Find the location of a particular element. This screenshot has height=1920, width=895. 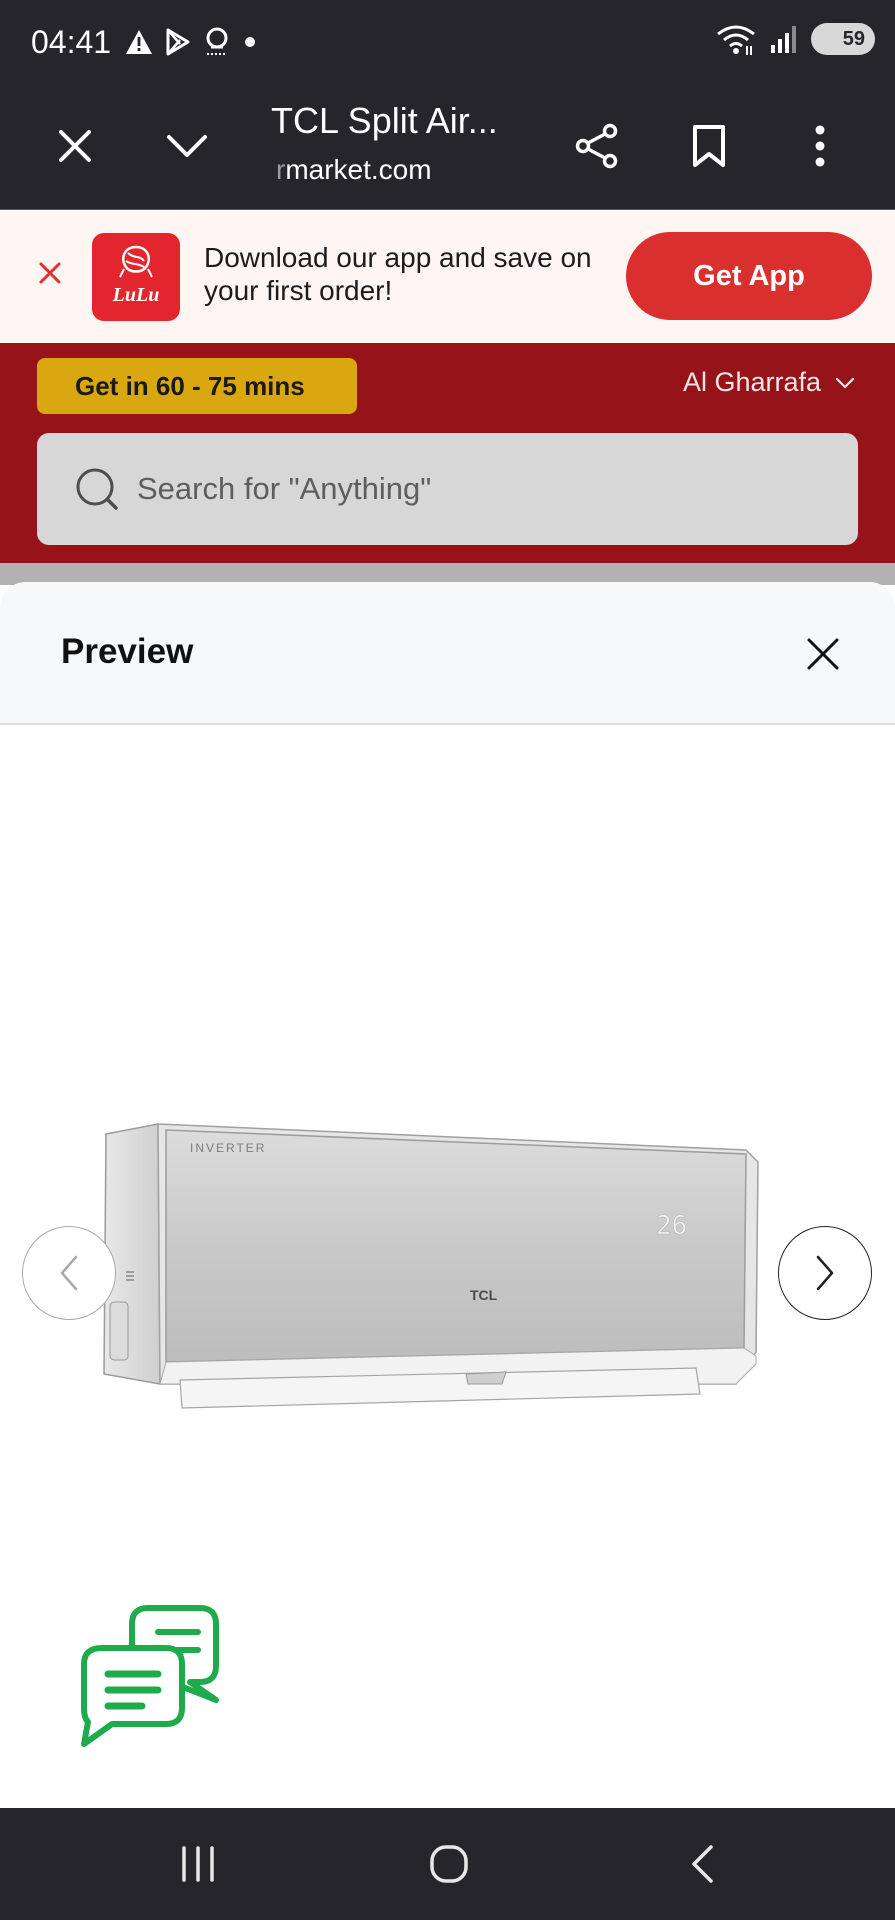

previous-image-button is located at coordinates (69, 1273).